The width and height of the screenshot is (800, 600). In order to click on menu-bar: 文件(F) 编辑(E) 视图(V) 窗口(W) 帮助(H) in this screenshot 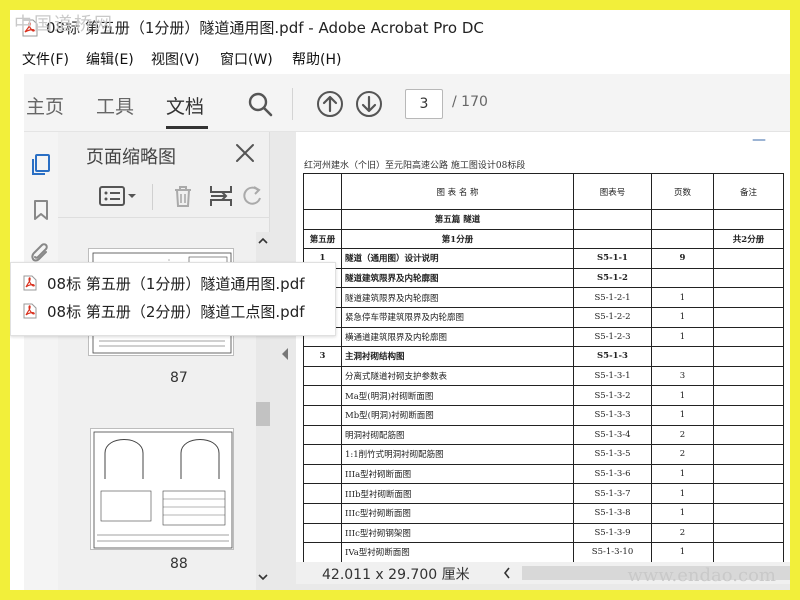, I will do `click(400, 58)`.